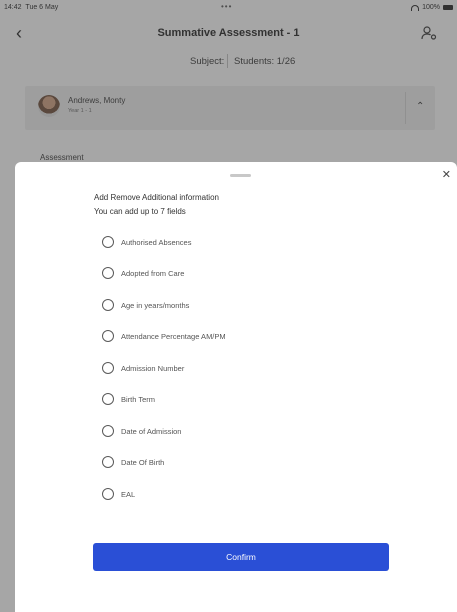  I want to click on sheet-heading: Add Remove Additional information, so click(156, 197).